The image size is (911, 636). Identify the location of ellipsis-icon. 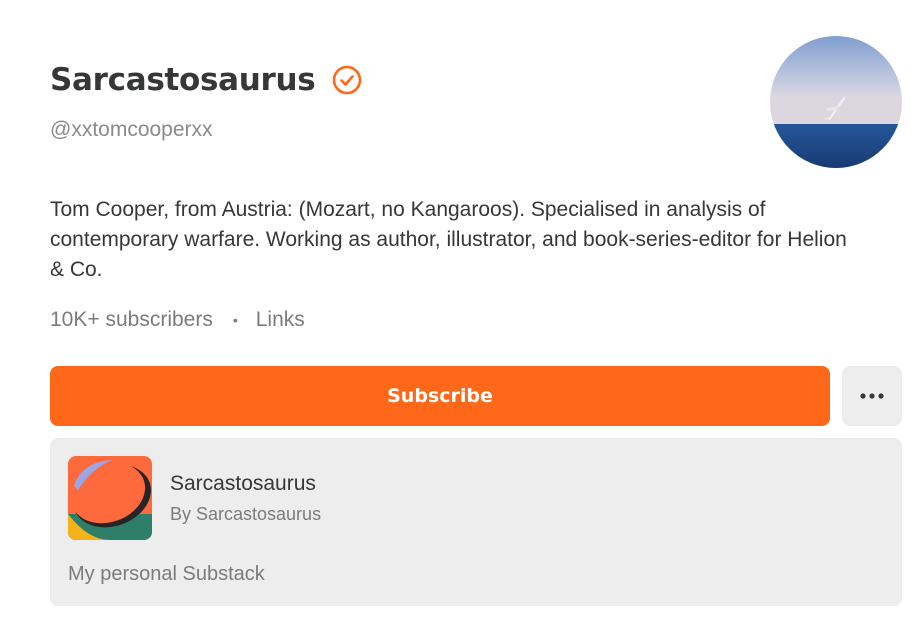
(872, 396).